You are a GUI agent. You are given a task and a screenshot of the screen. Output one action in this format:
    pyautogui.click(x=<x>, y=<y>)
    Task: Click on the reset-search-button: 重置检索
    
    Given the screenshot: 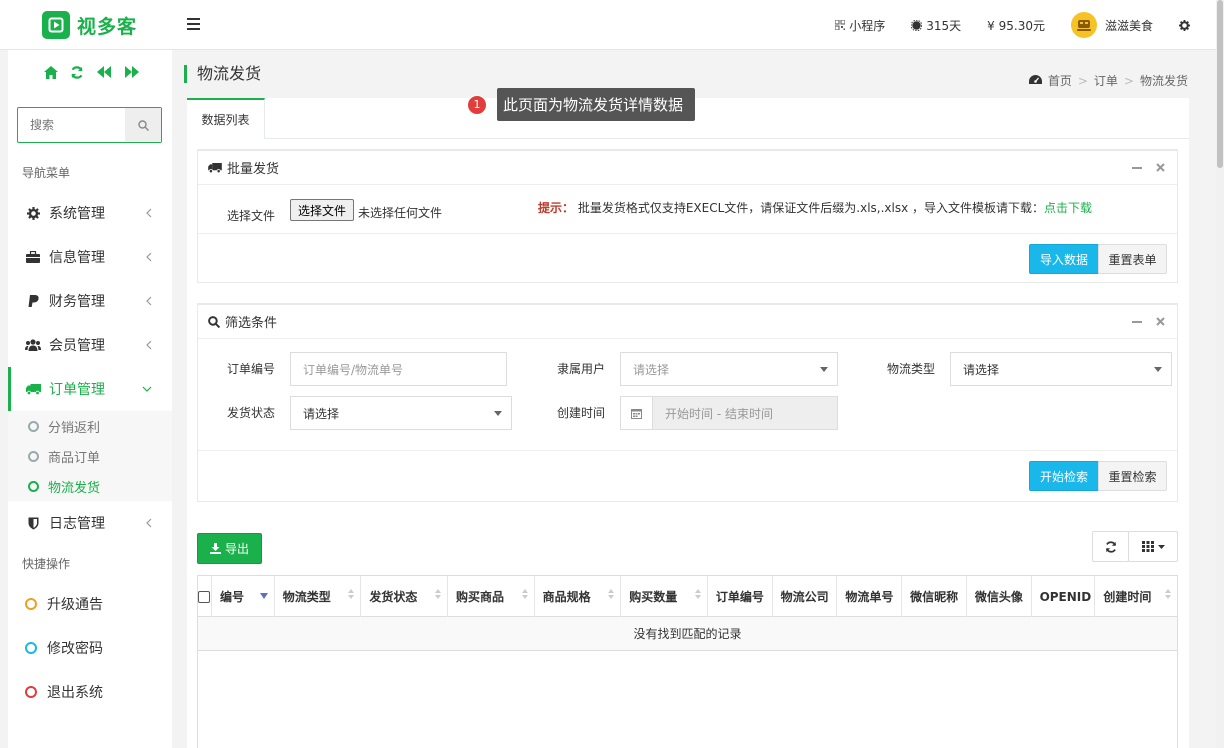 What is the action you would take?
    pyautogui.click(x=1132, y=476)
    